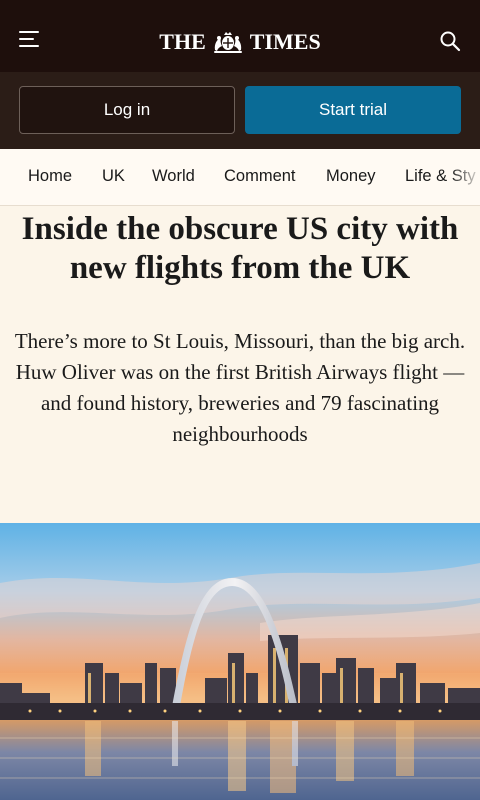  Describe the element at coordinates (227, 42) in the screenshot. I see `royal-crest-icon` at that location.